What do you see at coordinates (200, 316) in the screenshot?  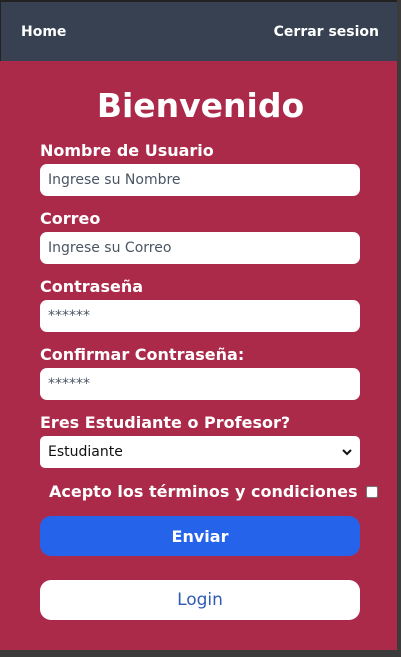 I see `password-input` at bounding box center [200, 316].